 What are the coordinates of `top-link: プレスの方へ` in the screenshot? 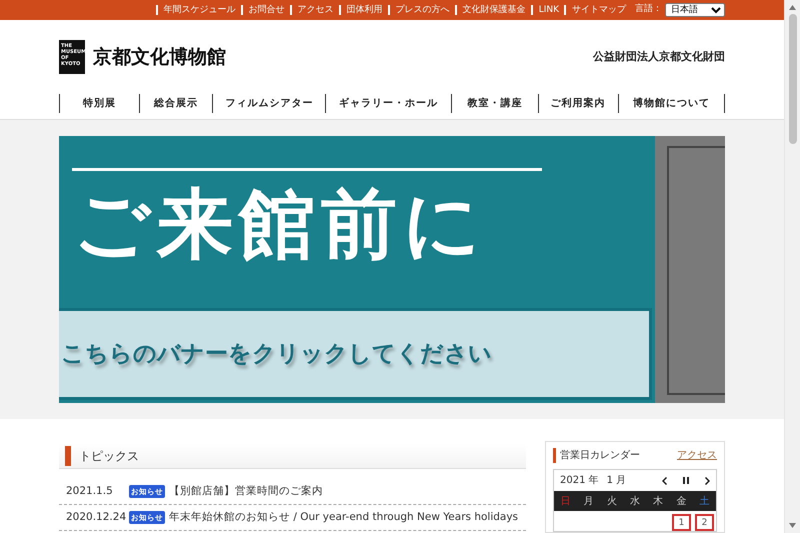 It's located at (421, 9).